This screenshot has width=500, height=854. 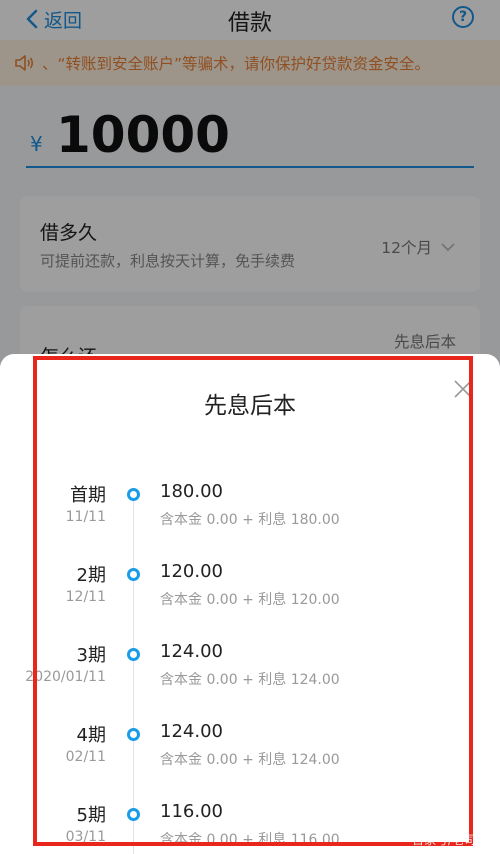 I want to click on payment-amount: 180.00, so click(x=191, y=491).